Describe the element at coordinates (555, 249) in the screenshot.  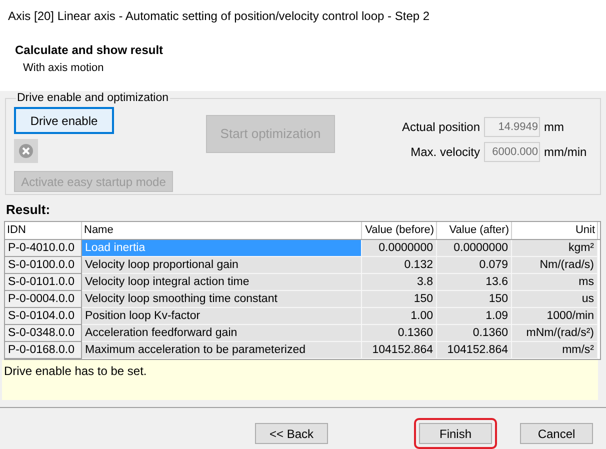
I see `table-cell: kgm²` at that location.